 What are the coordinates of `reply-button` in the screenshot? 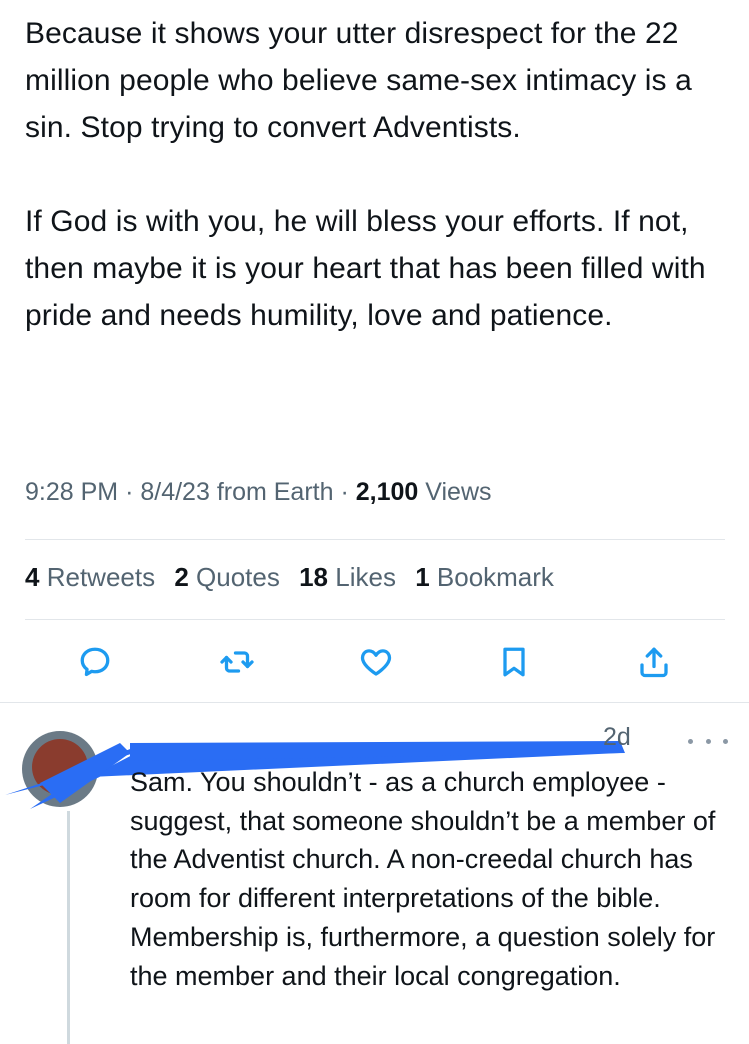 It's located at (95, 662).